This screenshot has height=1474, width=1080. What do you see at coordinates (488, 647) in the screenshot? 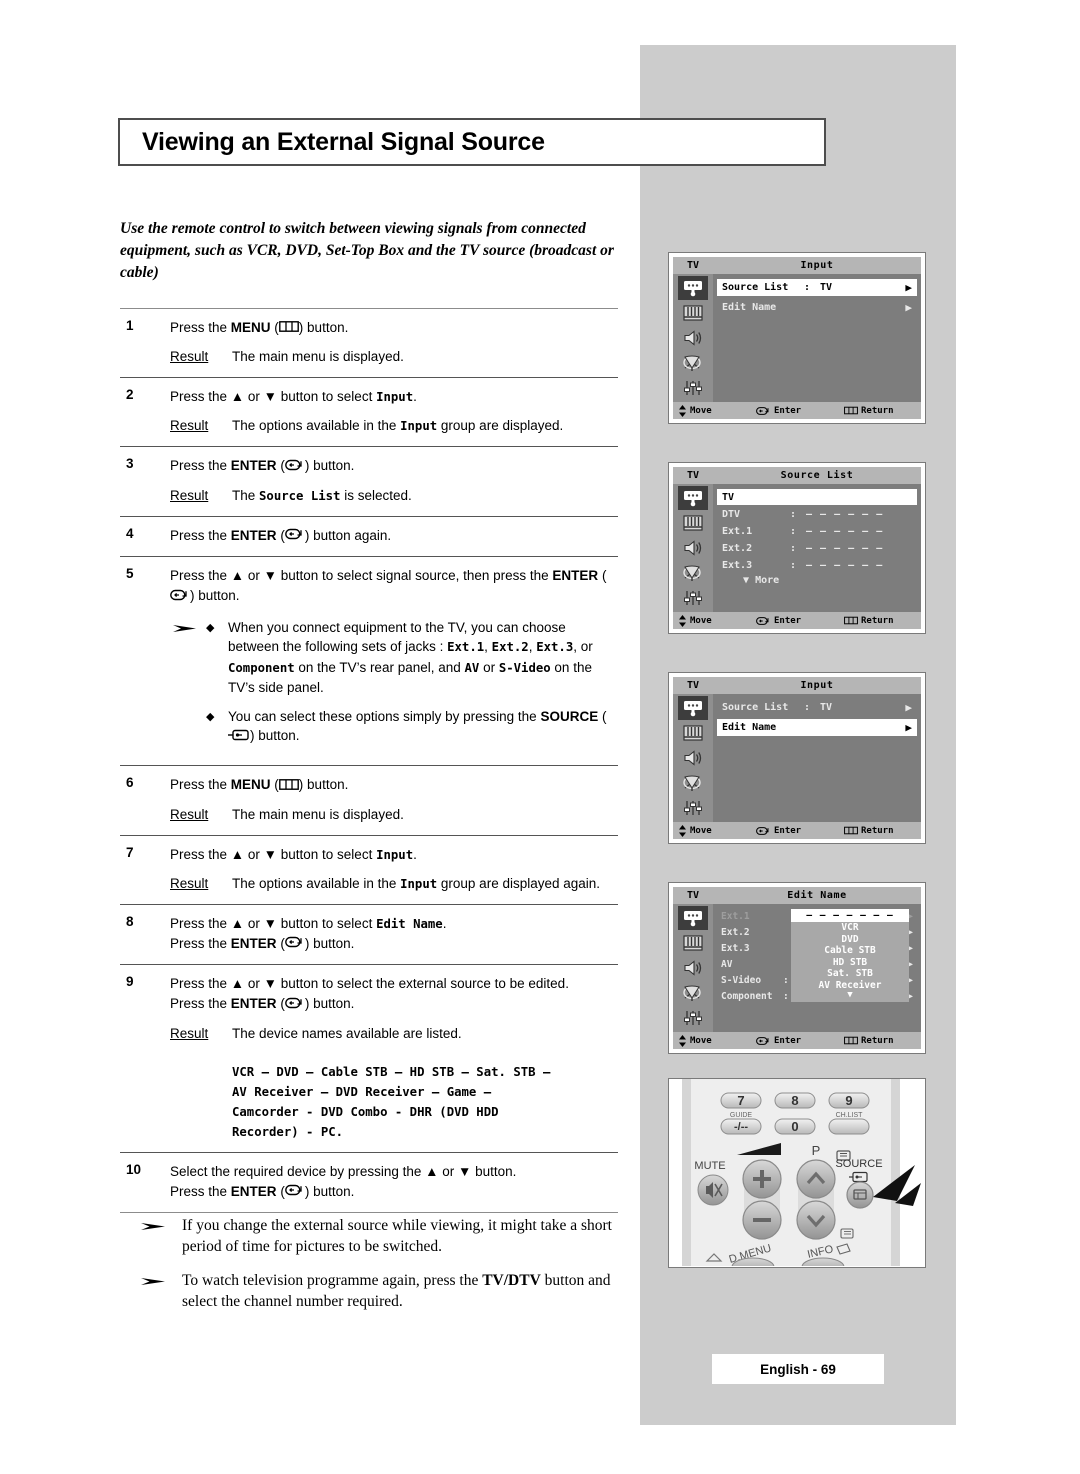
I see `sep: ,` at bounding box center [488, 647].